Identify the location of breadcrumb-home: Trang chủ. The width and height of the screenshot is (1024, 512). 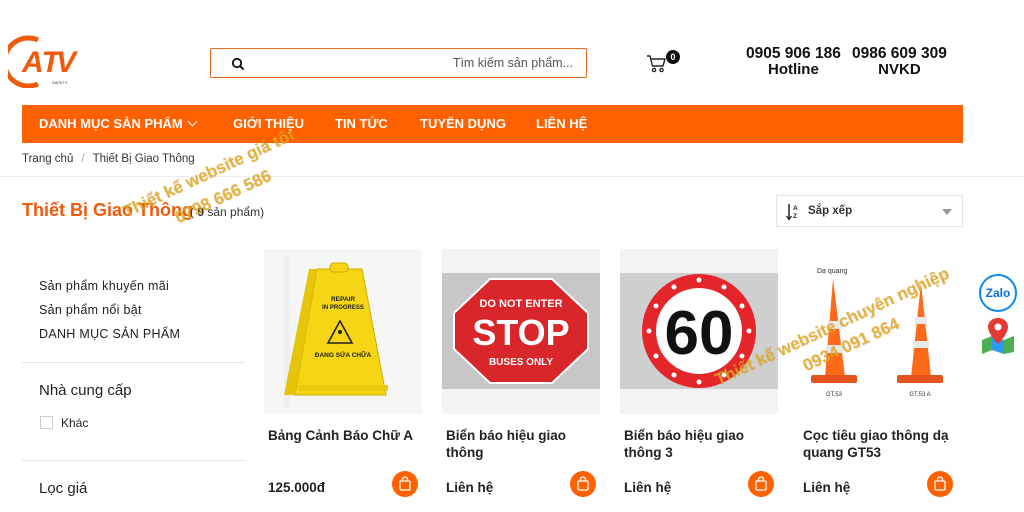
(47, 159).